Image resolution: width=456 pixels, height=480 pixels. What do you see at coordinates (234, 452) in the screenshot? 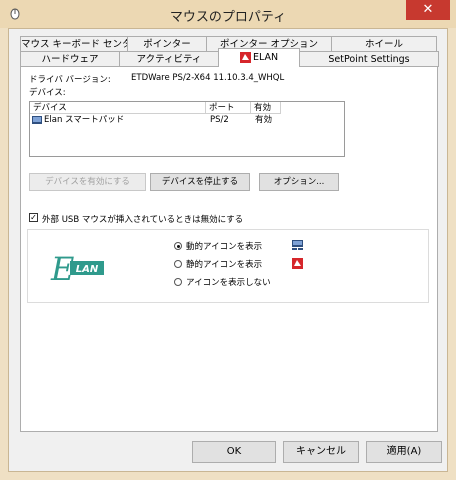
I see `ok-button: OK` at bounding box center [234, 452].